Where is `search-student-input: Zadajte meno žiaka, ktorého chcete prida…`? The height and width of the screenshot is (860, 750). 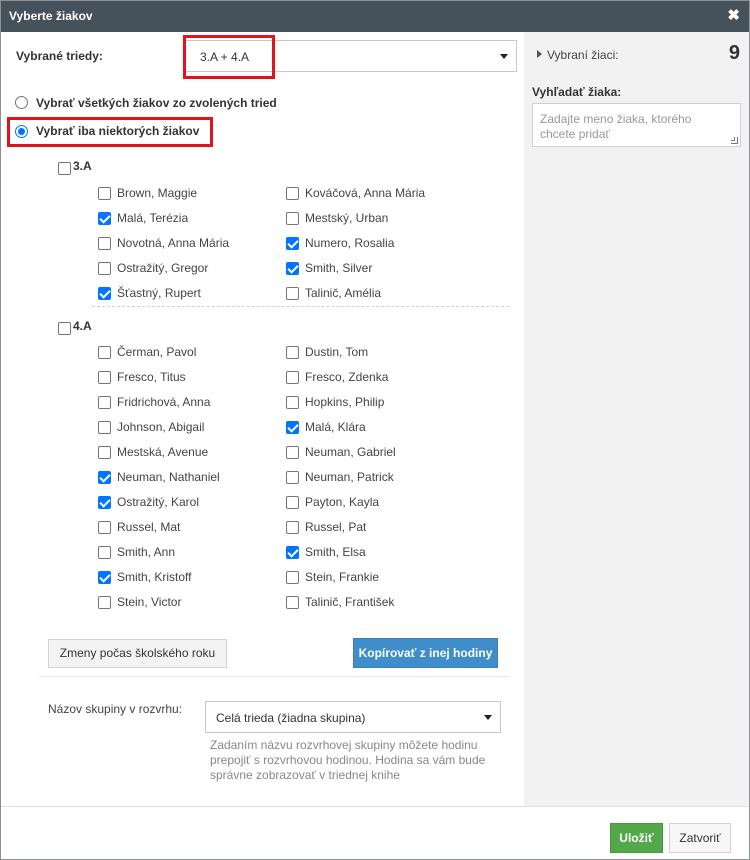
search-student-input: Zadajte meno žiaka, ktorého chcete prida… is located at coordinates (636, 125).